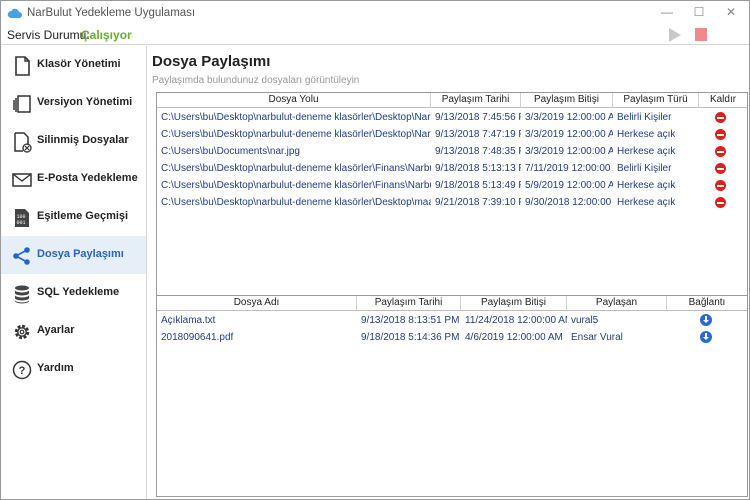  I want to click on sidebar-item-label: Klasör Yönetimi, so click(79, 64).